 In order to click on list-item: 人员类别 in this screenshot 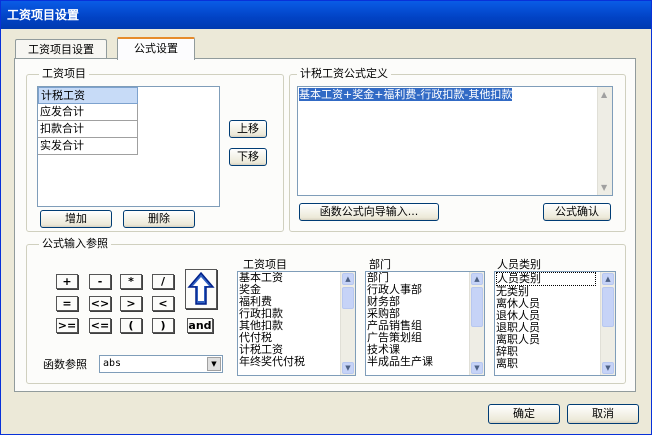, I will do `click(546, 279)`.